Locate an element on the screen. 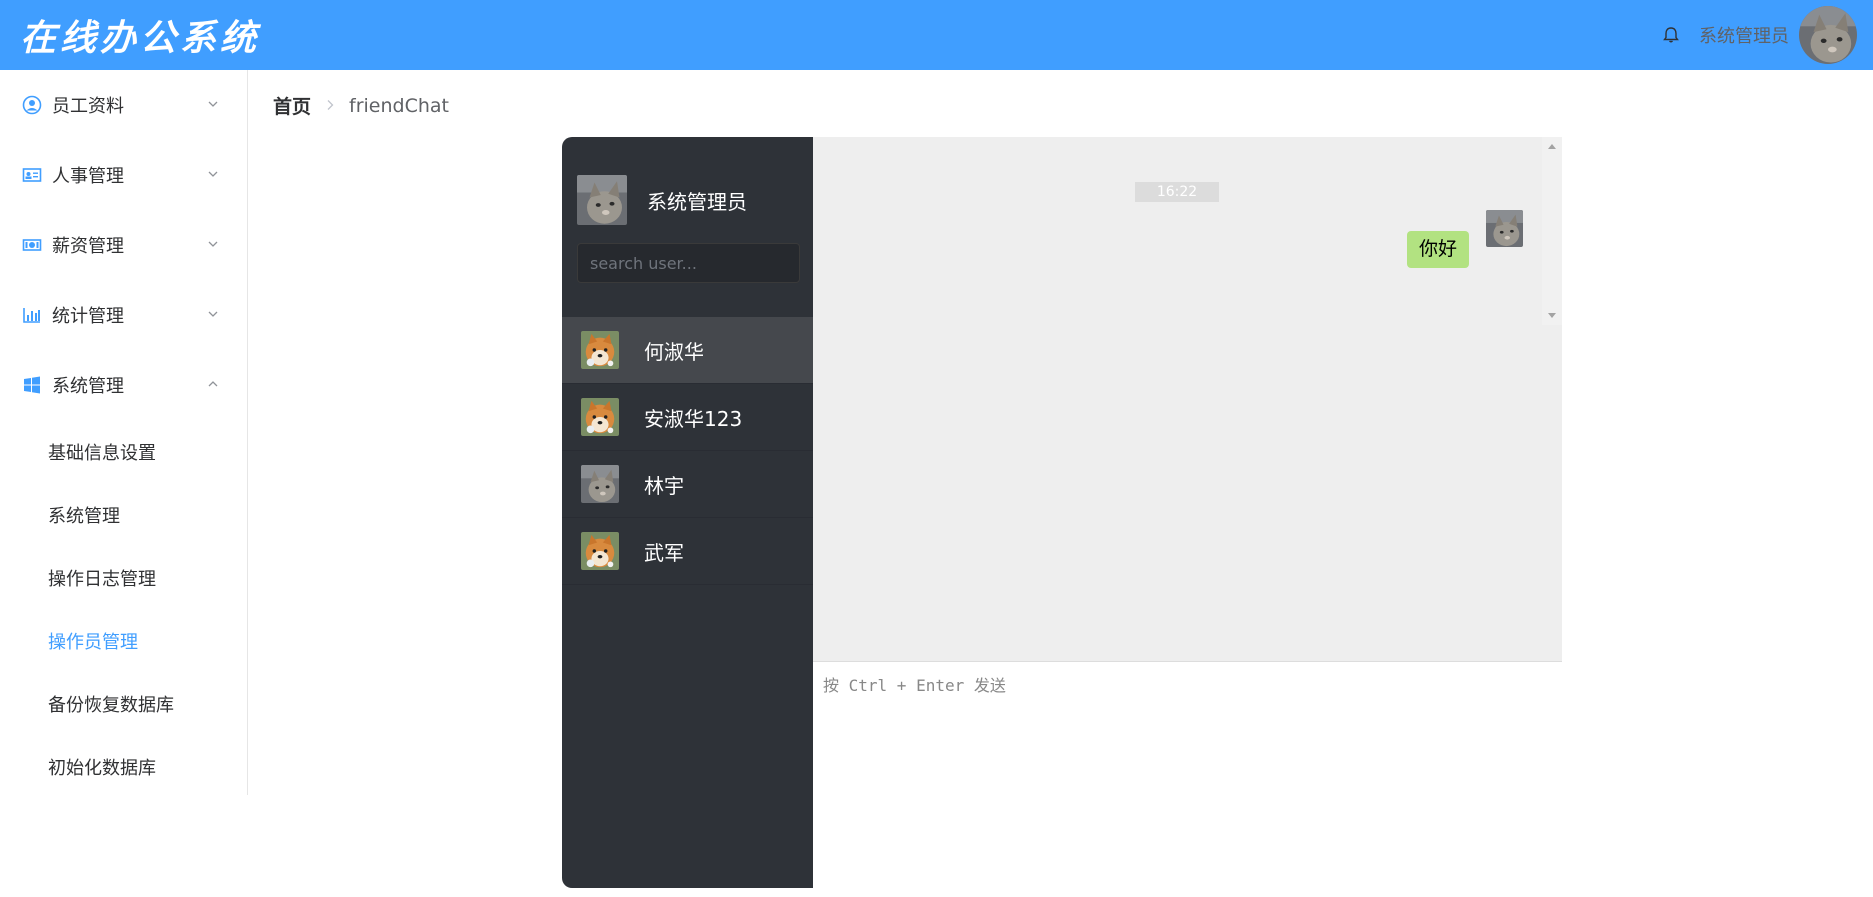 This screenshot has height=897, width=1873. contact-name: 何淑华 is located at coordinates (674, 351).